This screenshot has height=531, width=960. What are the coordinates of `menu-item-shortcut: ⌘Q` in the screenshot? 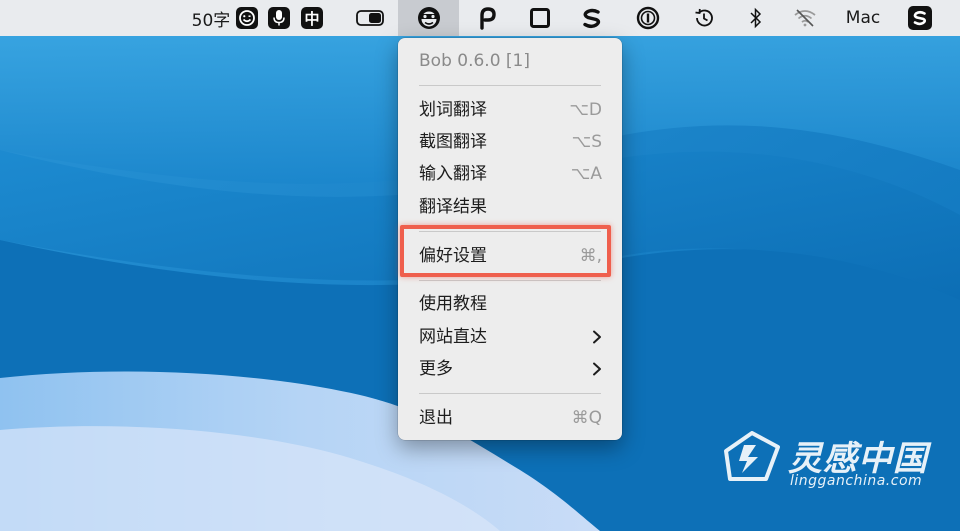 It's located at (586, 418).